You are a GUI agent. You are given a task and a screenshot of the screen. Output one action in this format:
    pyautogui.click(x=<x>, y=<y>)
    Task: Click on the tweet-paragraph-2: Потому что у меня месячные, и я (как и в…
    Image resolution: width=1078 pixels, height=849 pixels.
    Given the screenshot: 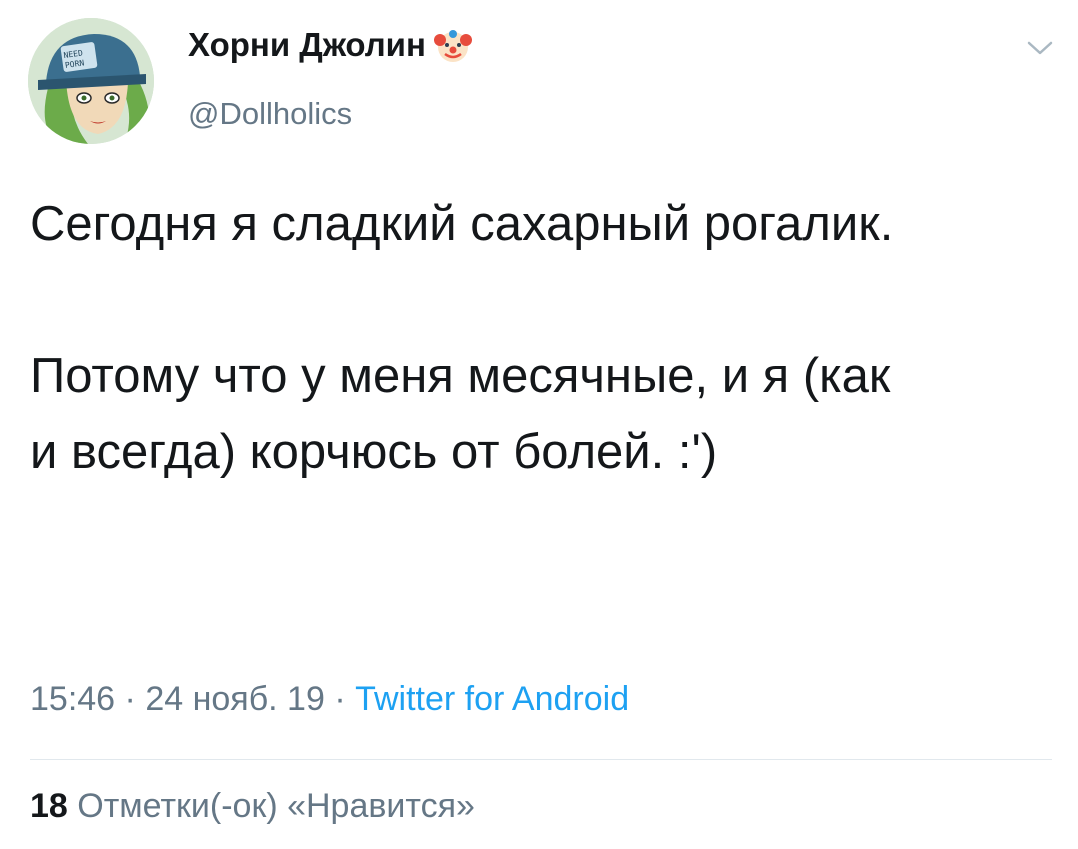 What is the action you would take?
    pyautogui.click(x=460, y=414)
    